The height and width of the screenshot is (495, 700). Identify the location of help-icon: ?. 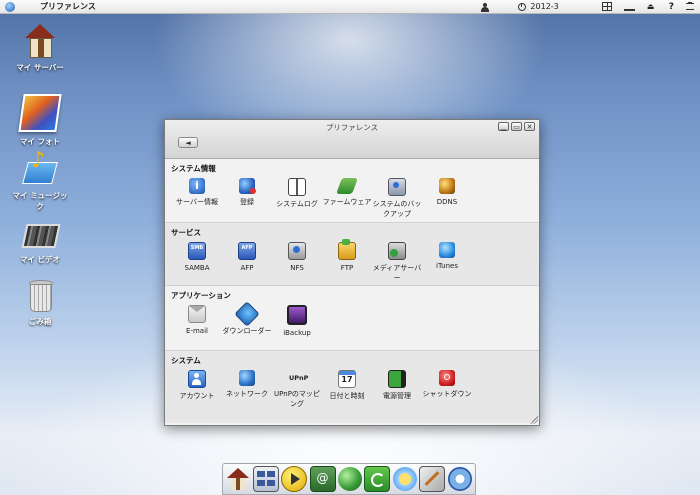
(671, 7).